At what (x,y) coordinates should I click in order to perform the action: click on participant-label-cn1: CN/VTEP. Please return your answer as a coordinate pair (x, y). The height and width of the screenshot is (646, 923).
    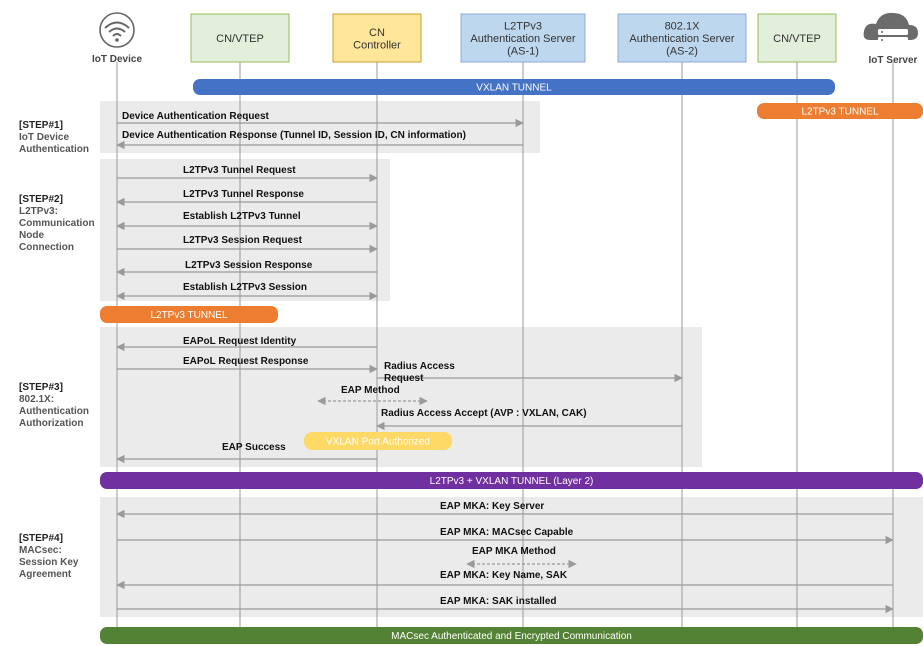
    Looking at the image, I should click on (240, 39).